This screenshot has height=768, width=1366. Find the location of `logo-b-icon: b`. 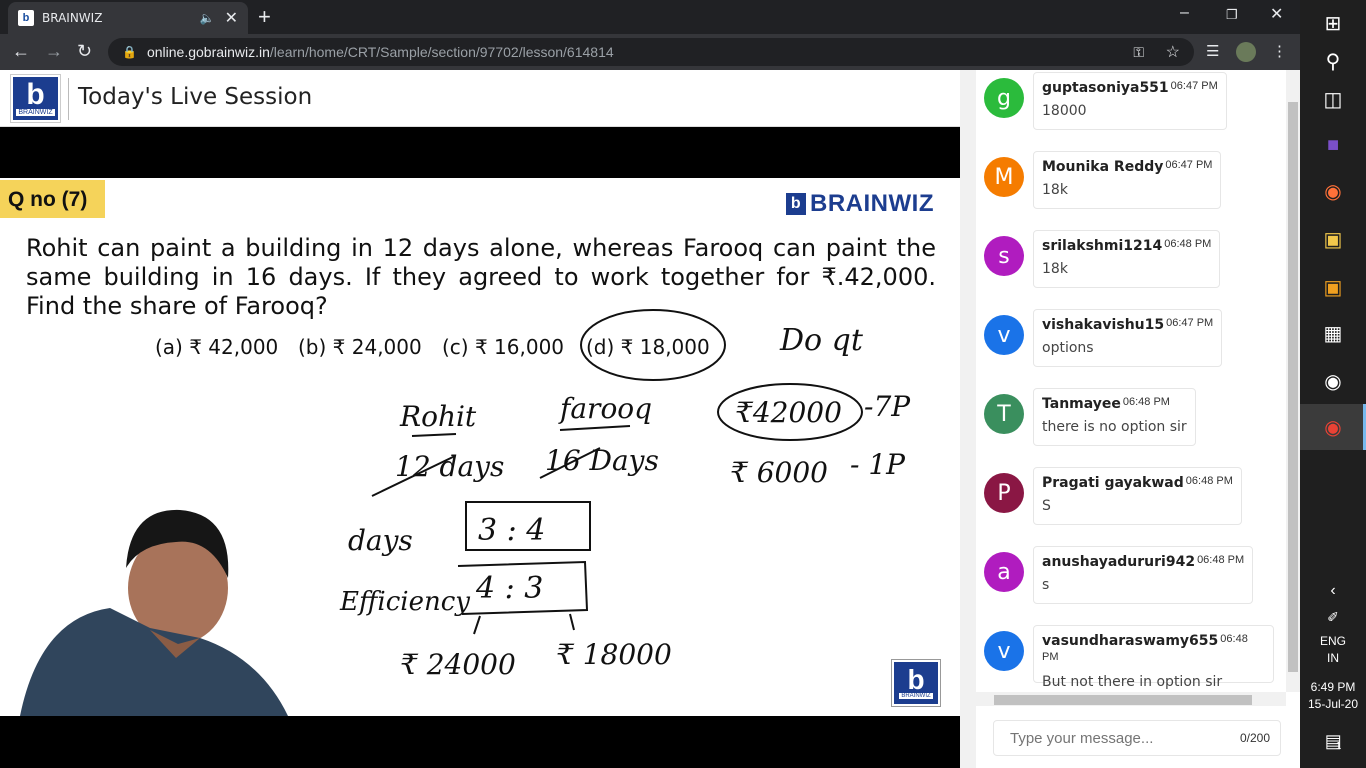

logo-b-icon: b is located at coordinates (35, 94).